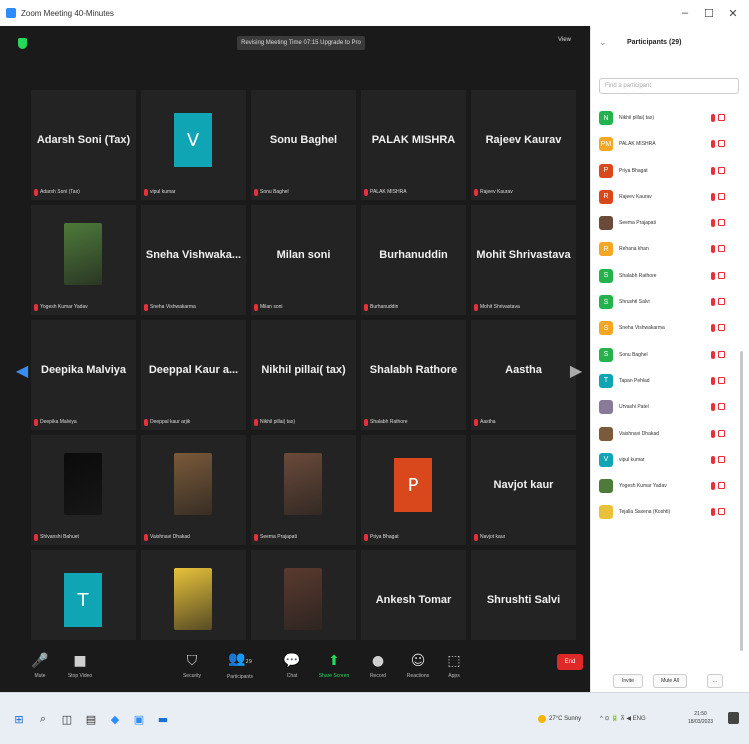  What do you see at coordinates (163, 192) in the screenshot?
I see `tile-label-text: vipul kumar` at bounding box center [163, 192].